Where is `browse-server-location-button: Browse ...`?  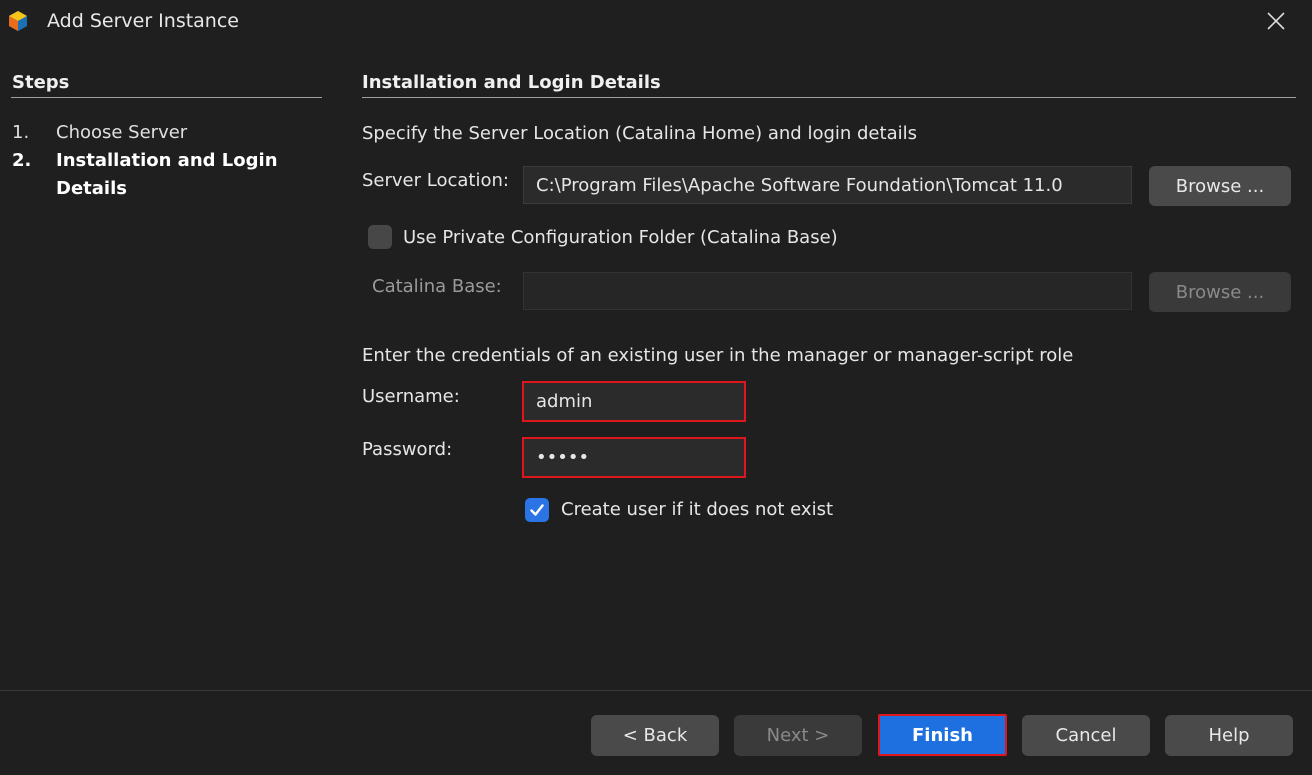
browse-server-location-button: Browse ... is located at coordinates (1220, 186).